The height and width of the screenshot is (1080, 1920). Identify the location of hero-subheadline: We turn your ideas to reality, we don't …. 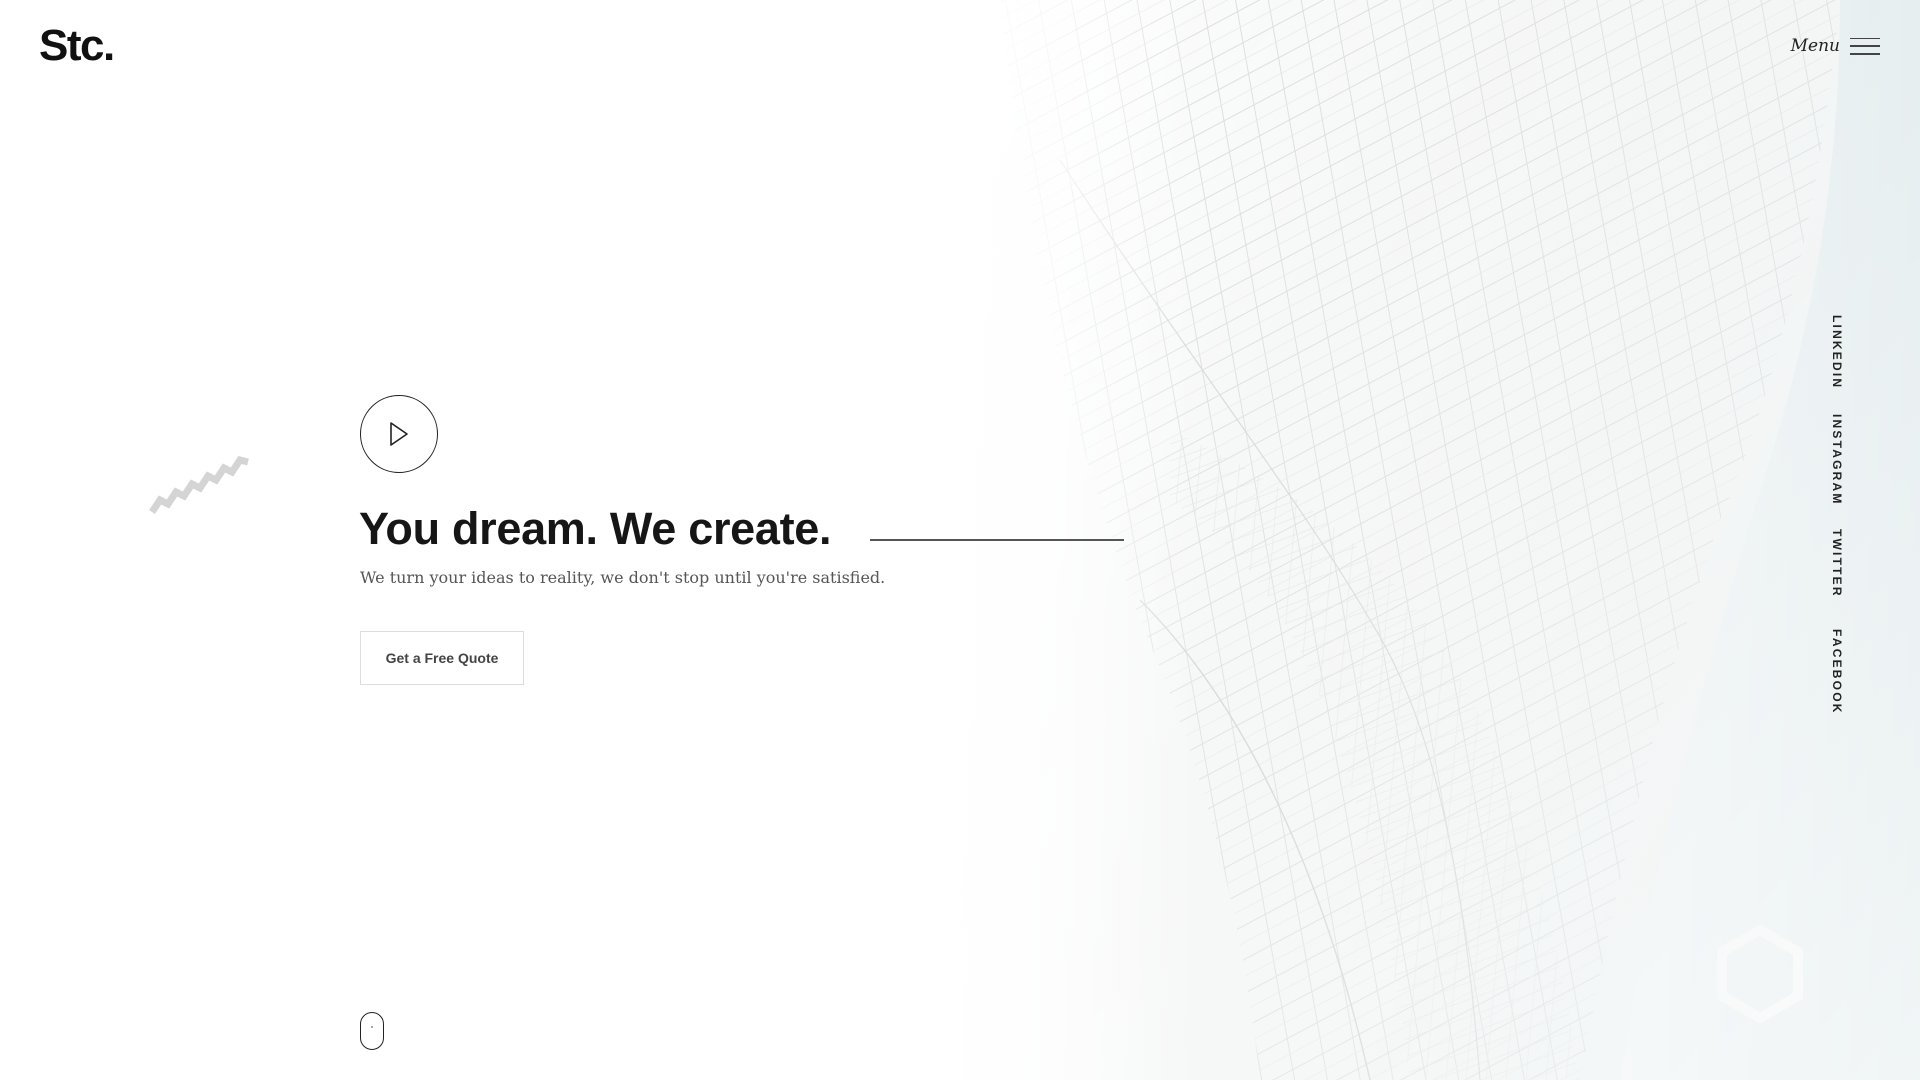
(623, 577).